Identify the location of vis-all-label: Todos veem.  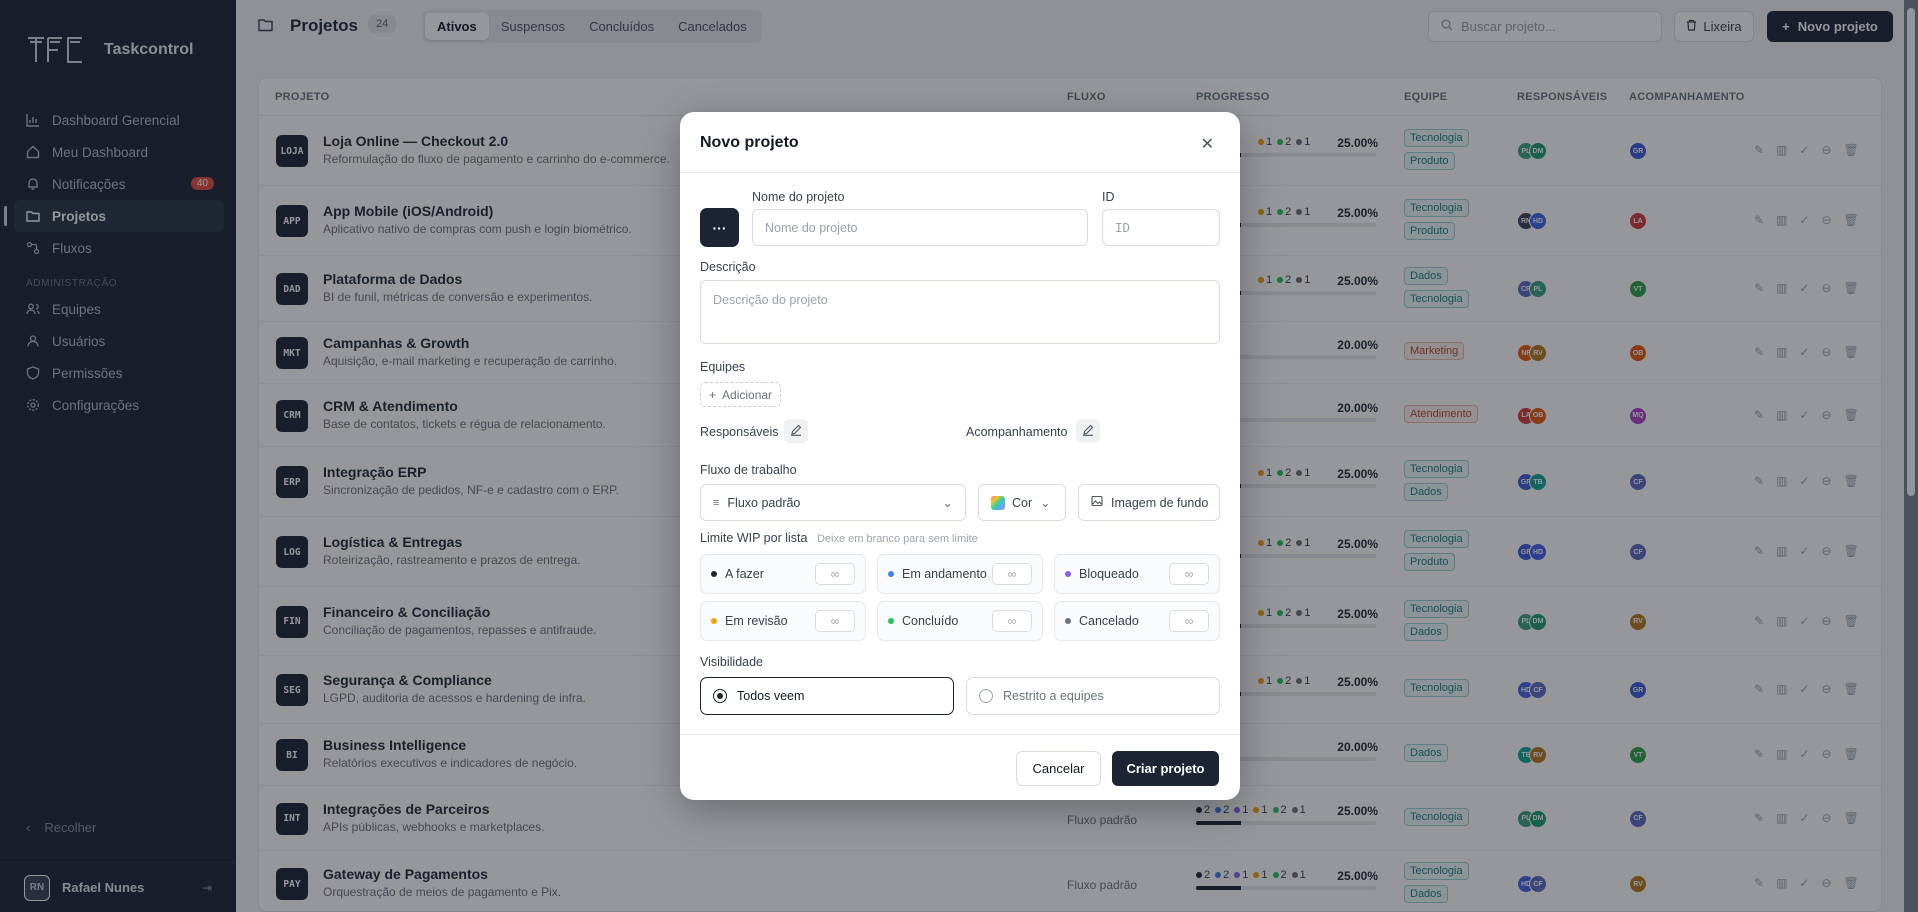
(771, 696).